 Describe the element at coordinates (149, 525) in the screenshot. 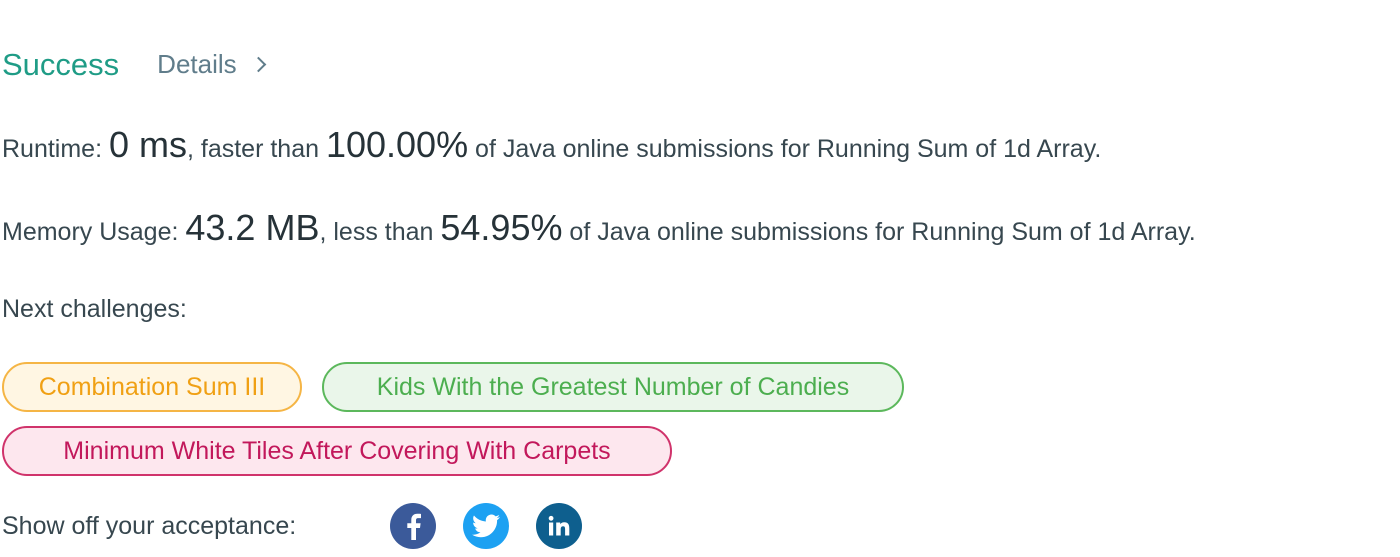

I see `share-label: Show off your acceptance:` at that location.